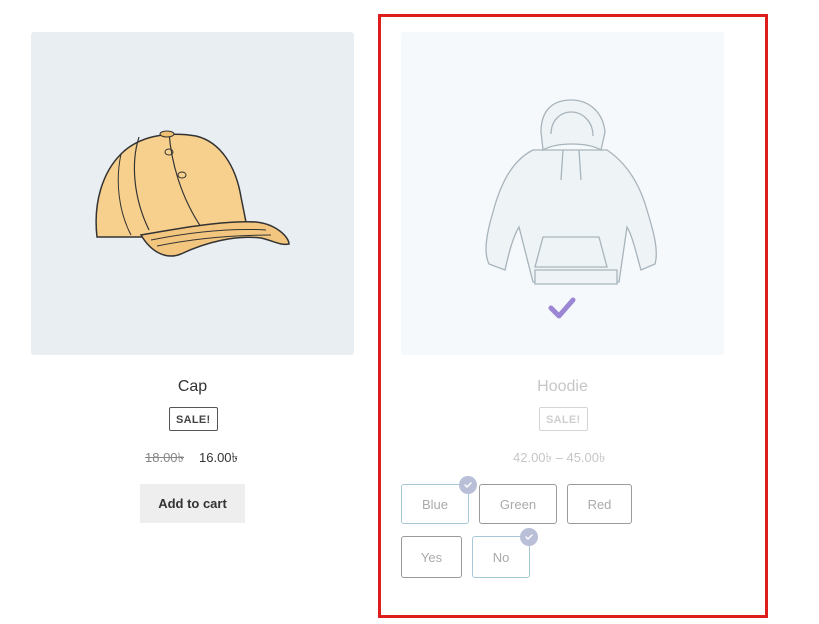 Image resolution: width=819 pixels, height=624 pixels. I want to click on swatch-label: Green, so click(518, 504).